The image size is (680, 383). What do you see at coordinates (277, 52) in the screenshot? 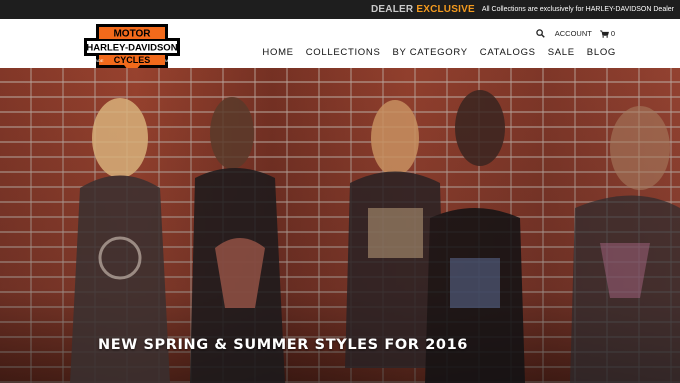
I see `nav-home: HOME` at bounding box center [277, 52].